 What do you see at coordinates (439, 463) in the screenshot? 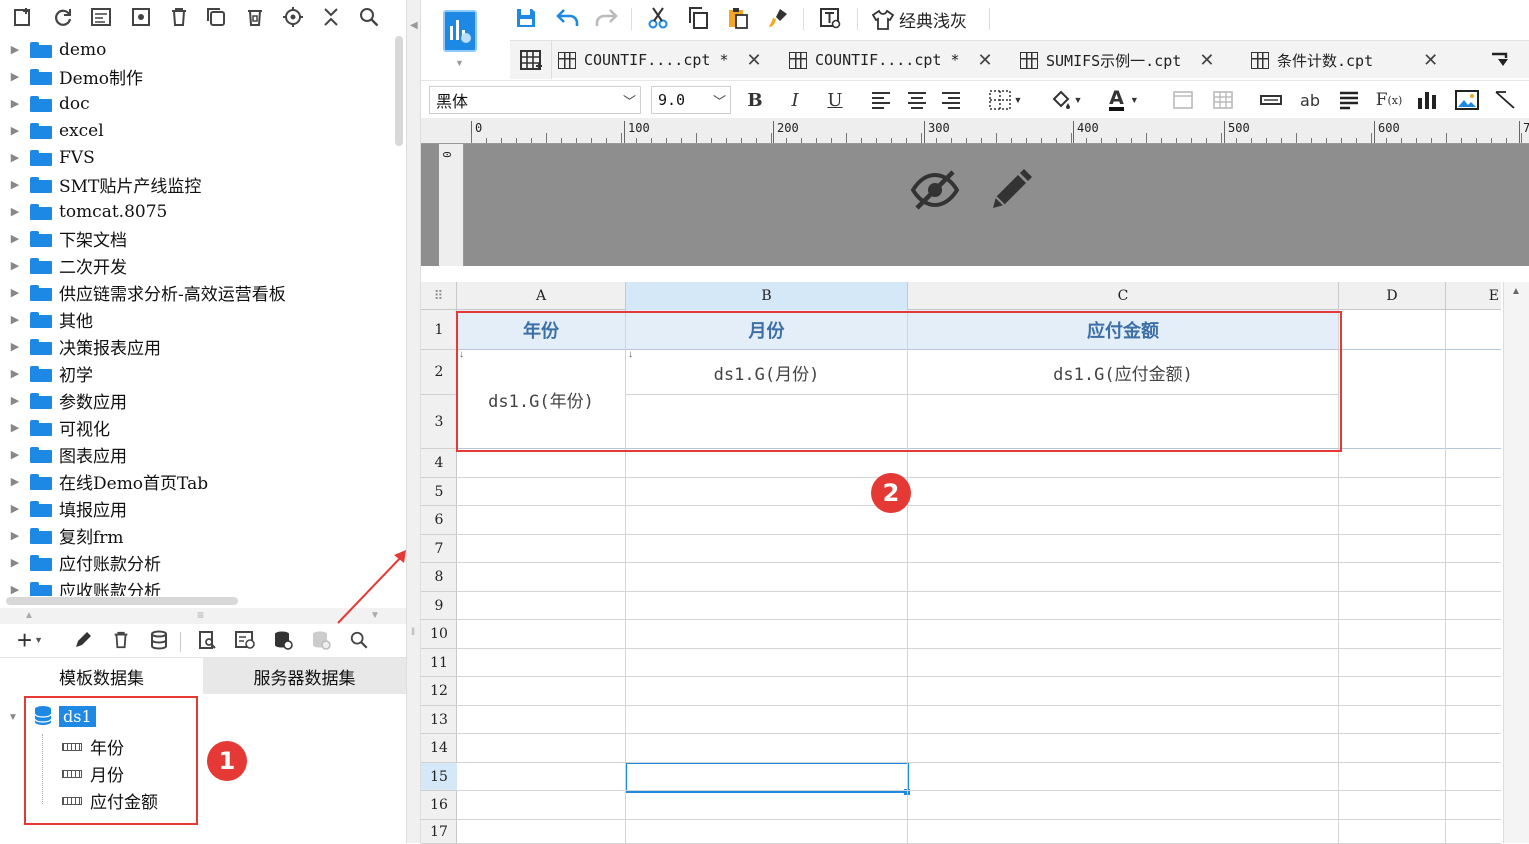
I see `row-header-4: 4` at bounding box center [439, 463].